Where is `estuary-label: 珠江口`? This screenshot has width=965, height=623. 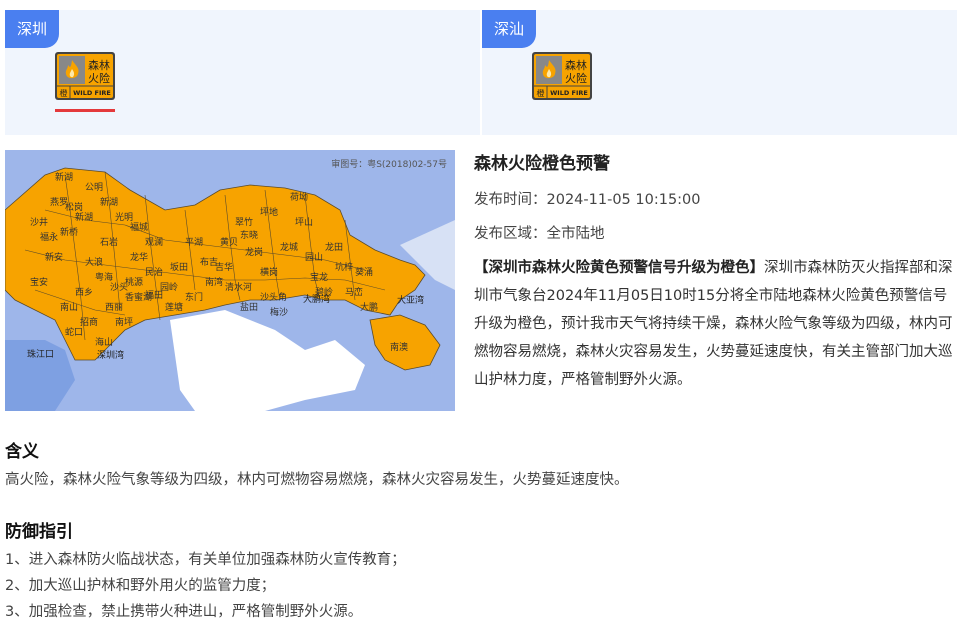
estuary-label: 珠江口 is located at coordinates (40, 354).